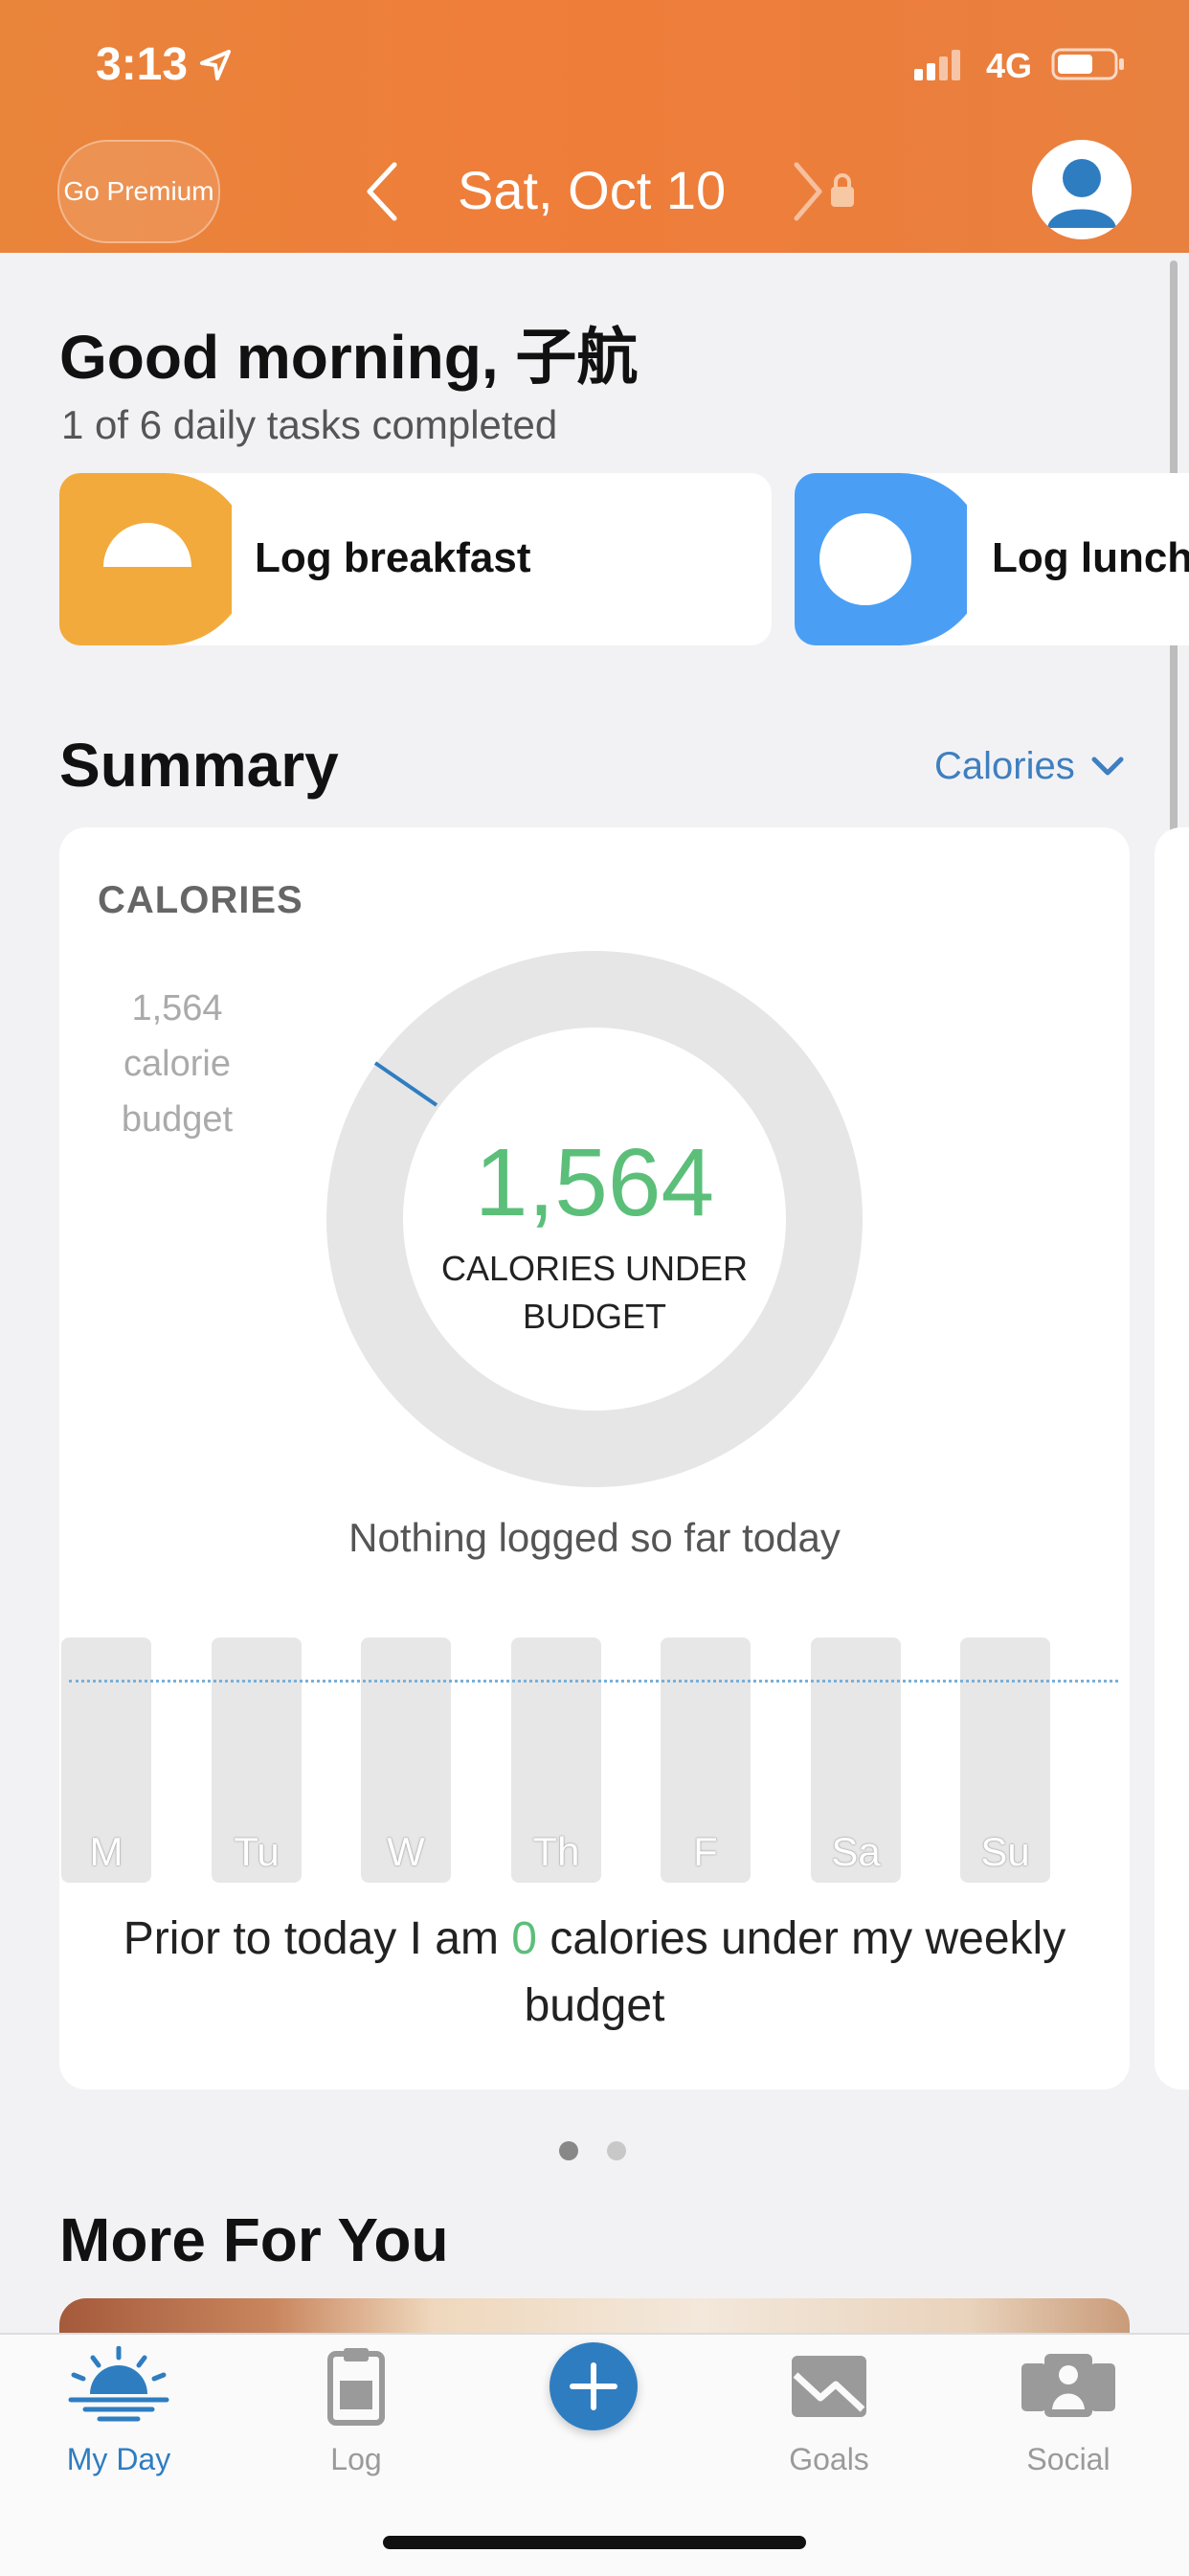 This screenshot has width=1189, height=2576. I want to click on calories-remaining-value: 1,564, so click(594, 1182).